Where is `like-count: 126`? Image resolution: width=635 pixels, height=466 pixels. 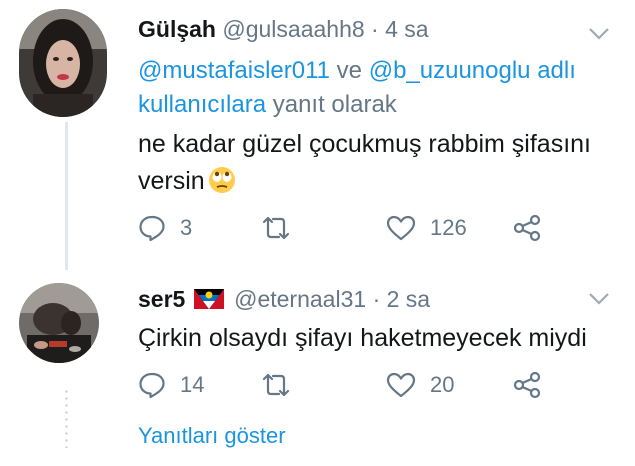
like-count: 126 is located at coordinates (448, 227).